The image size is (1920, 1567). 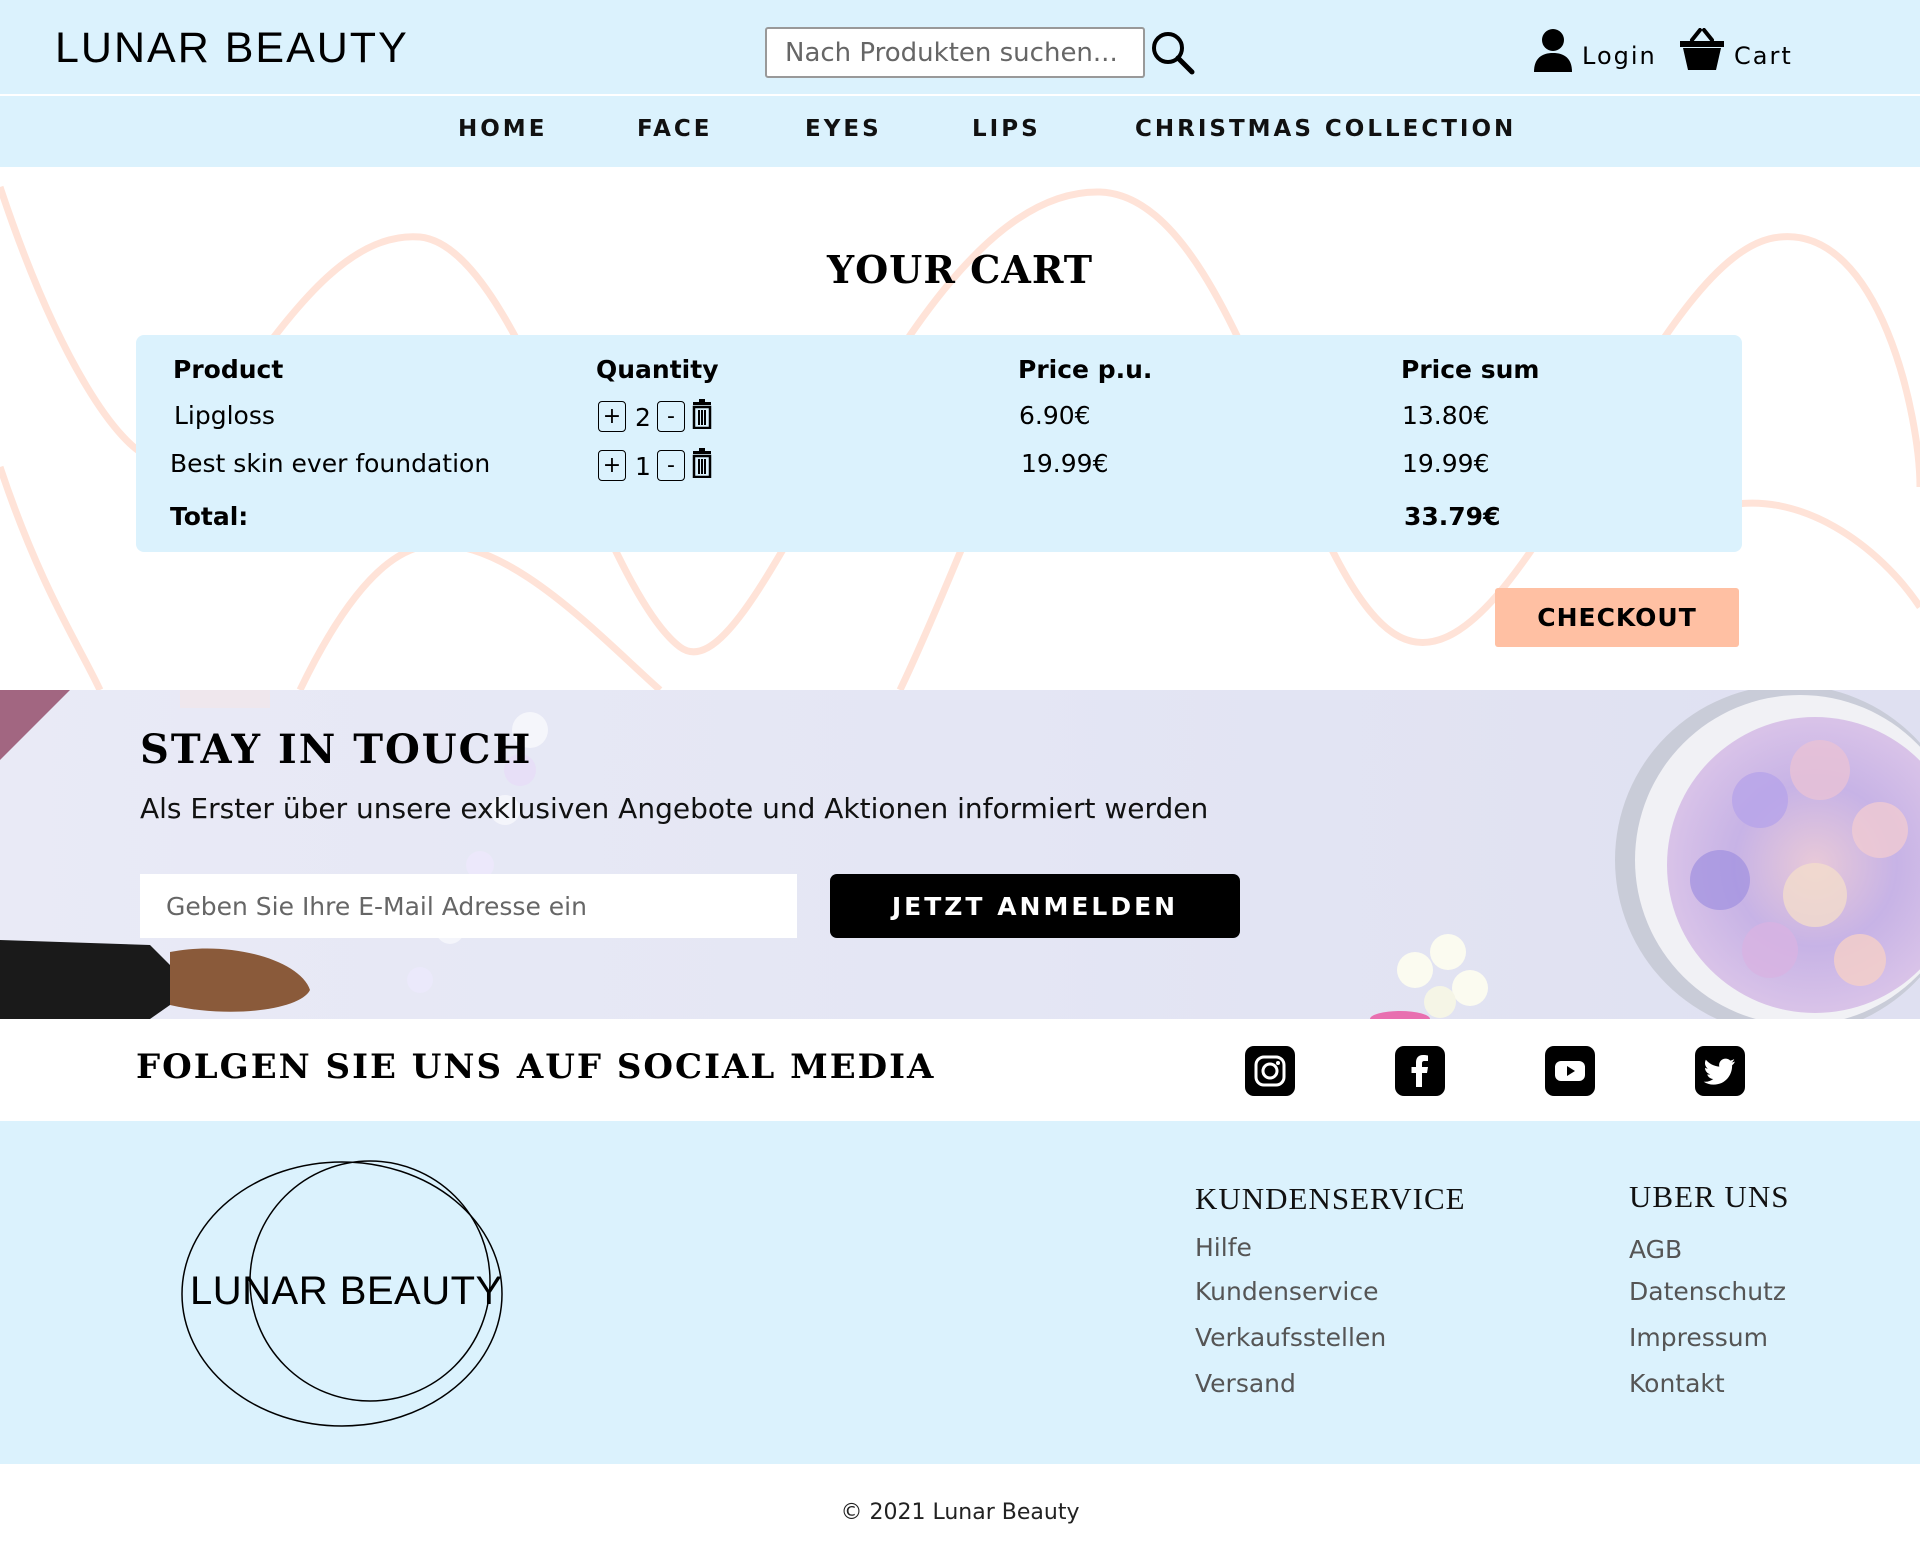 I want to click on basket-icon, so click(x=1702, y=49).